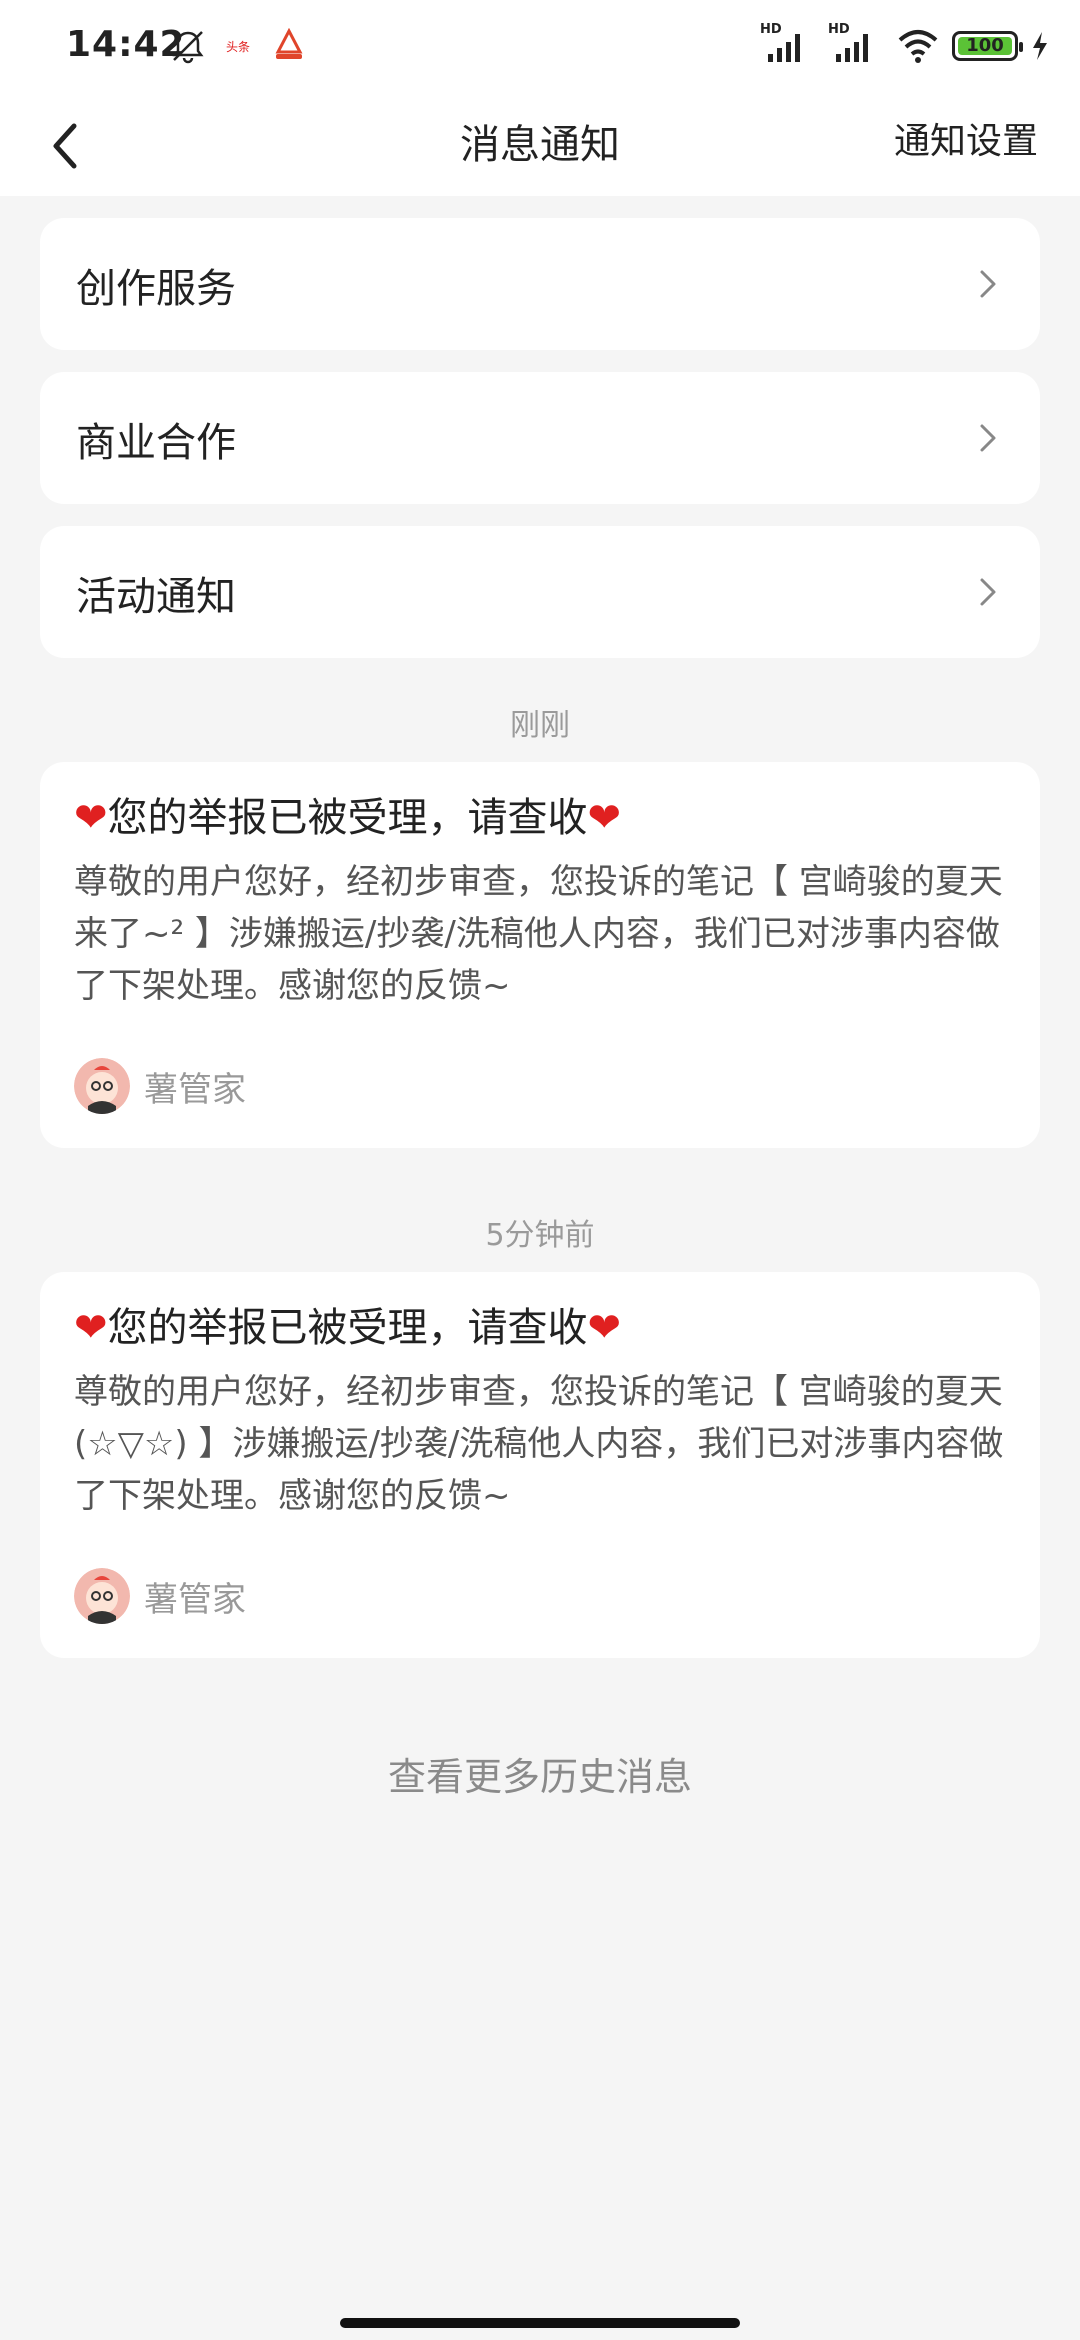 The image size is (1080, 2340). Describe the element at coordinates (188, 47) in the screenshot. I see `bell-off-icon` at that location.